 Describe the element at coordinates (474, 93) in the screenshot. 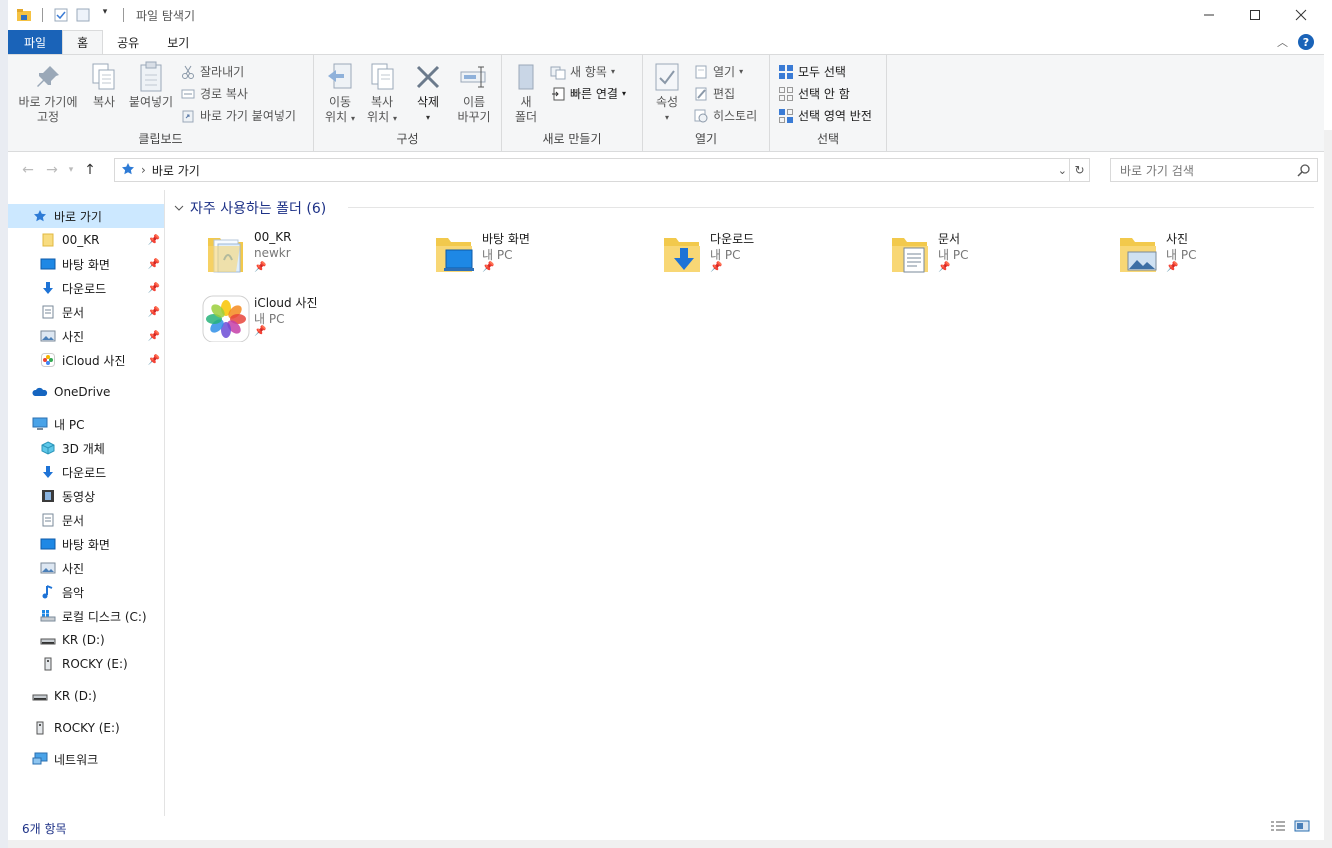

I see `rename-button: 이름 바꾸기` at that location.